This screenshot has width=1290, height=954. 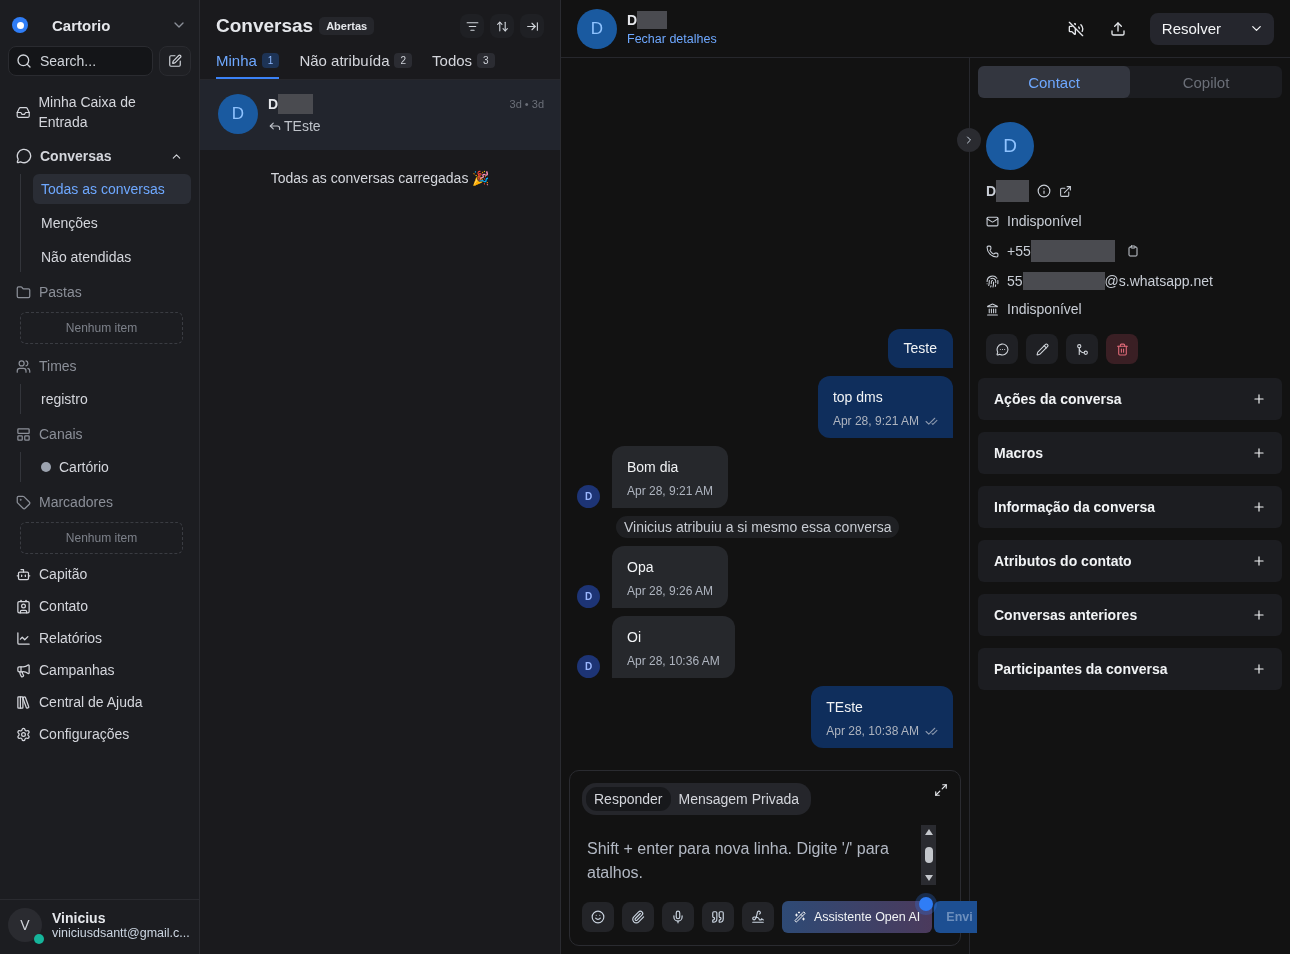 I want to click on incoming-message: Oi Apr 28, 10:36 AM, so click(x=673, y=647).